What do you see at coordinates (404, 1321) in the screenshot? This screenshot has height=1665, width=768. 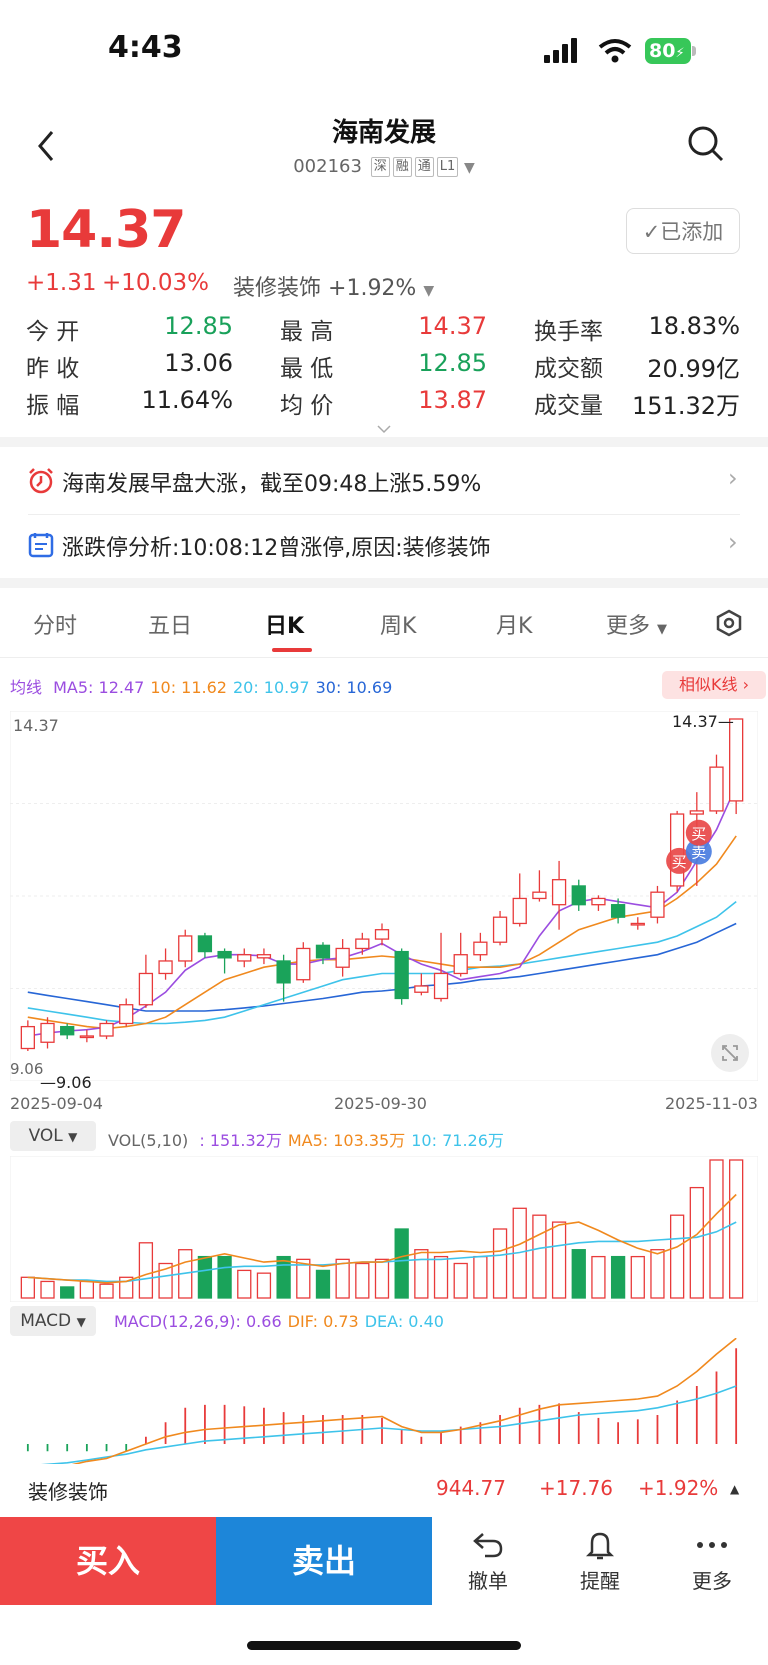 I see `macd-legend-item: DEA: 0.40` at bounding box center [404, 1321].